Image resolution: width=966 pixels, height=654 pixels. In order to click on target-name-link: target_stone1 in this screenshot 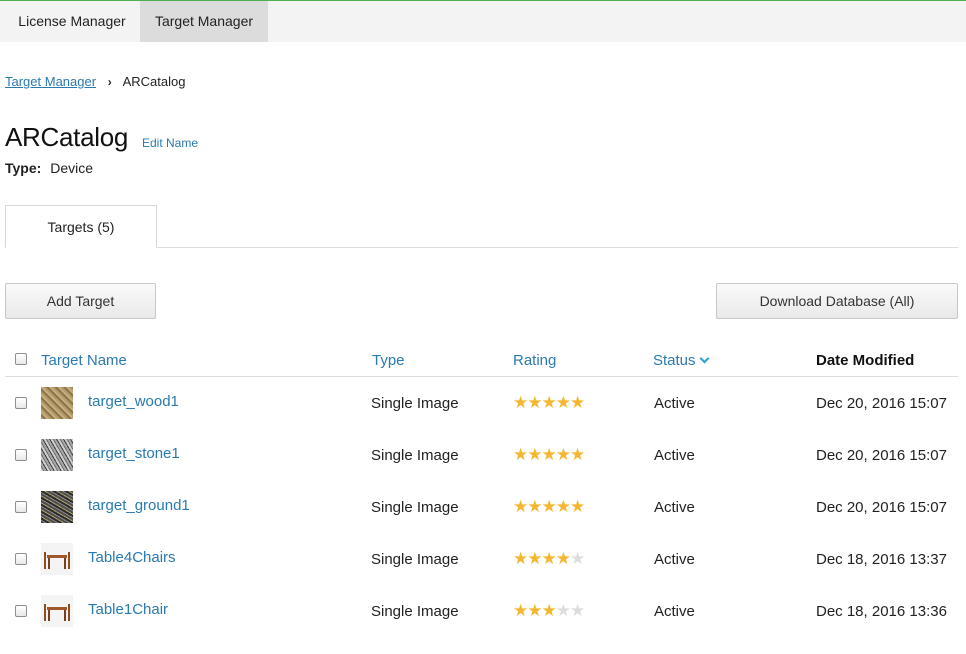, I will do `click(134, 453)`.